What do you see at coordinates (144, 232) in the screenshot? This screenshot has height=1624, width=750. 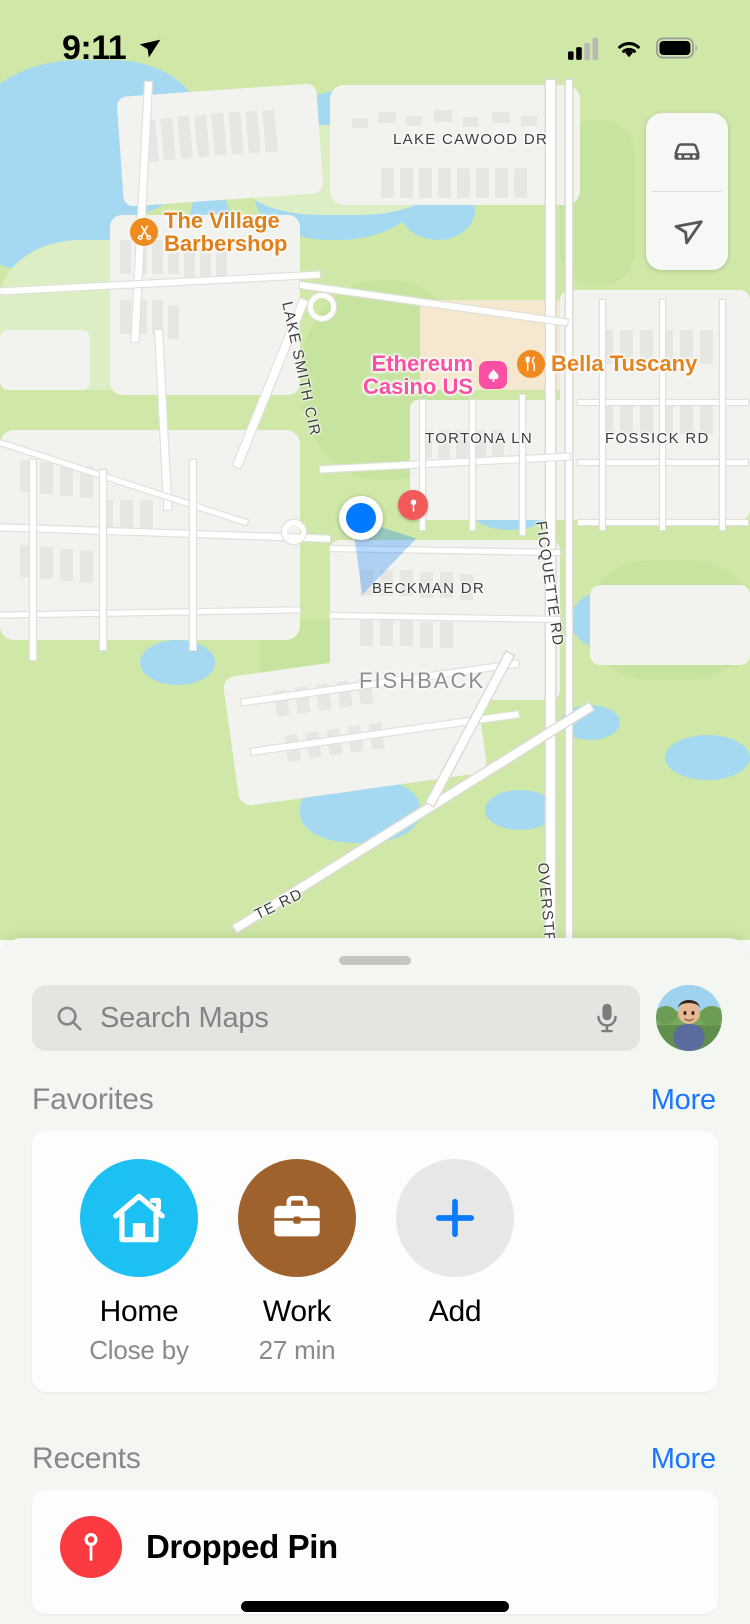 I see `scissors-icon` at bounding box center [144, 232].